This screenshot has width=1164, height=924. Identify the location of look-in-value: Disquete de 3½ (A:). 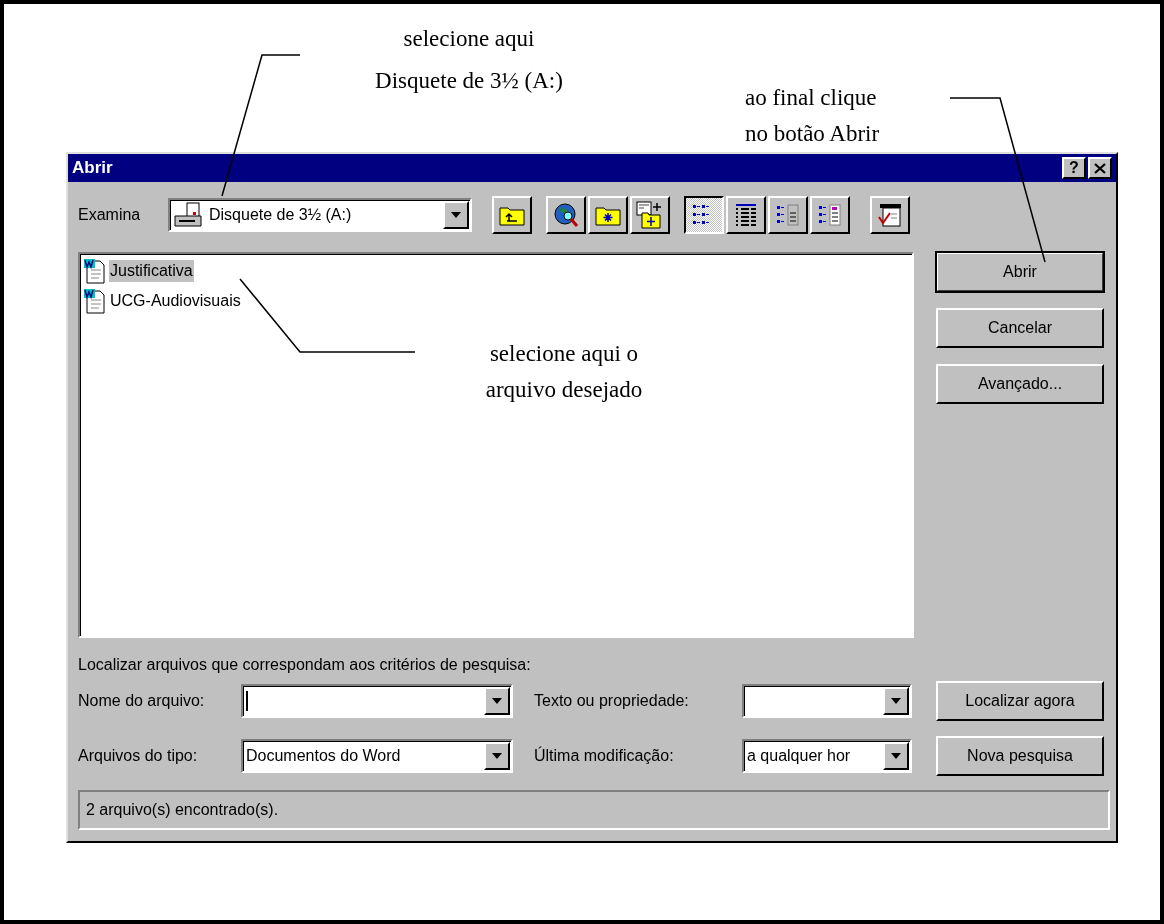
(280, 215).